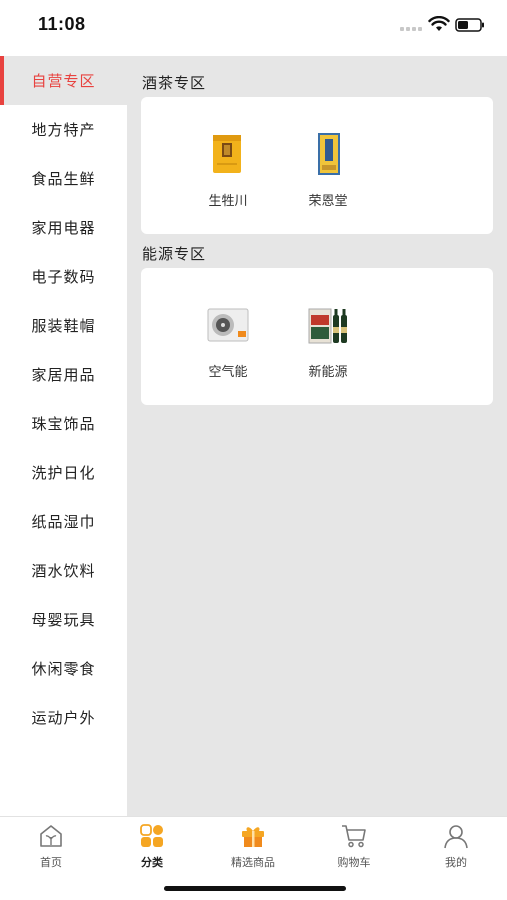 The height and width of the screenshot is (900, 507). I want to click on cellular-signal-icon, so click(411, 29).